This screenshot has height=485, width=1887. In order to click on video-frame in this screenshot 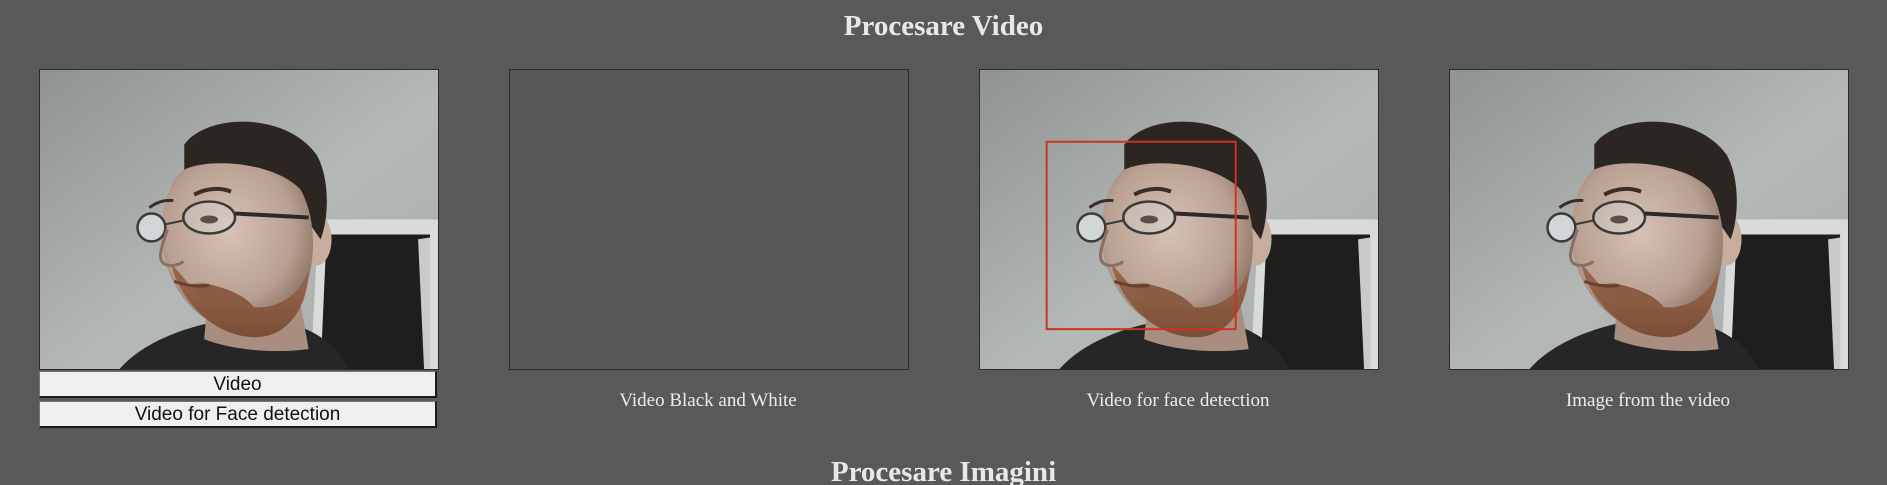, I will do `click(239, 219)`.